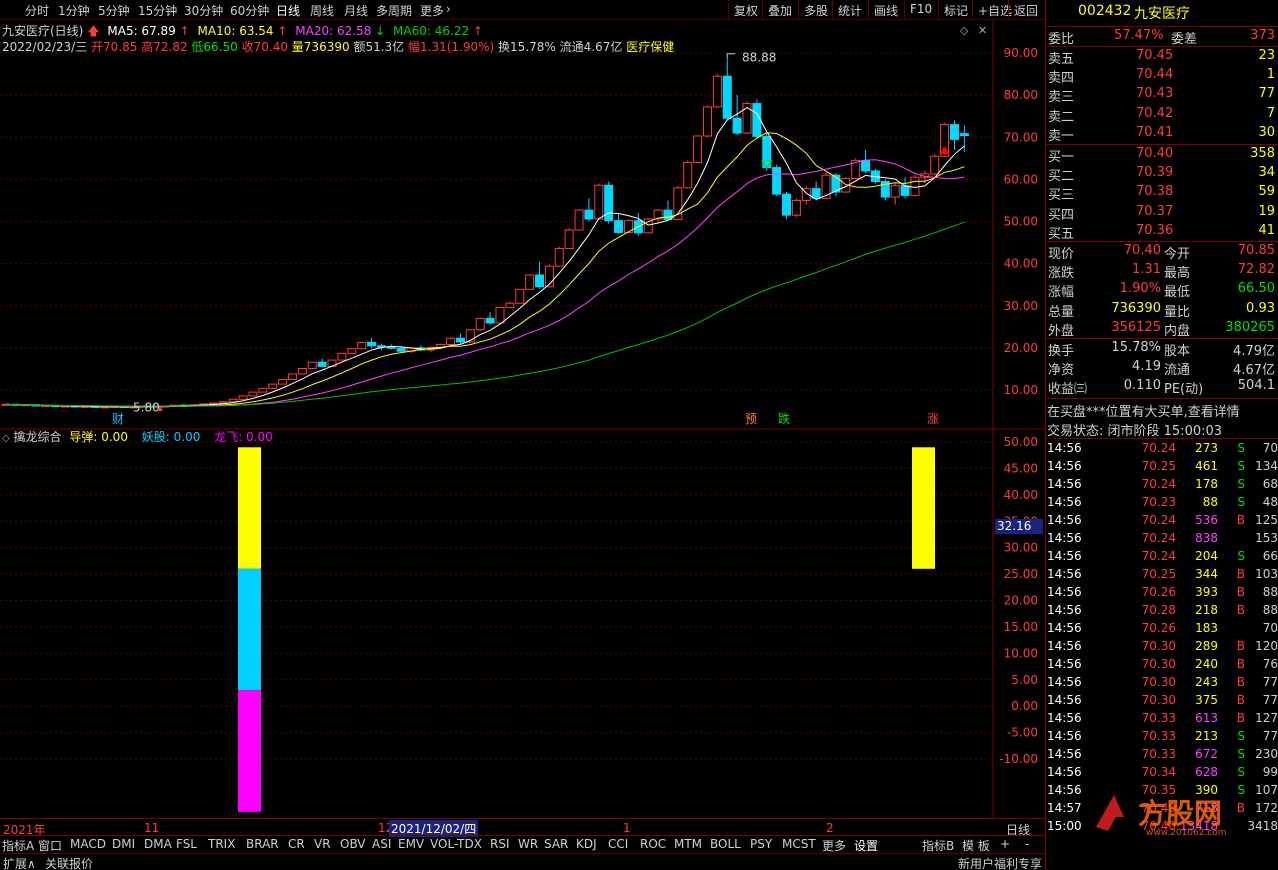 The image size is (1278, 870). Describe the element at coordinates (262, 844) in the screenshot. I see `indicator-tab-7: BRAR` at that location.